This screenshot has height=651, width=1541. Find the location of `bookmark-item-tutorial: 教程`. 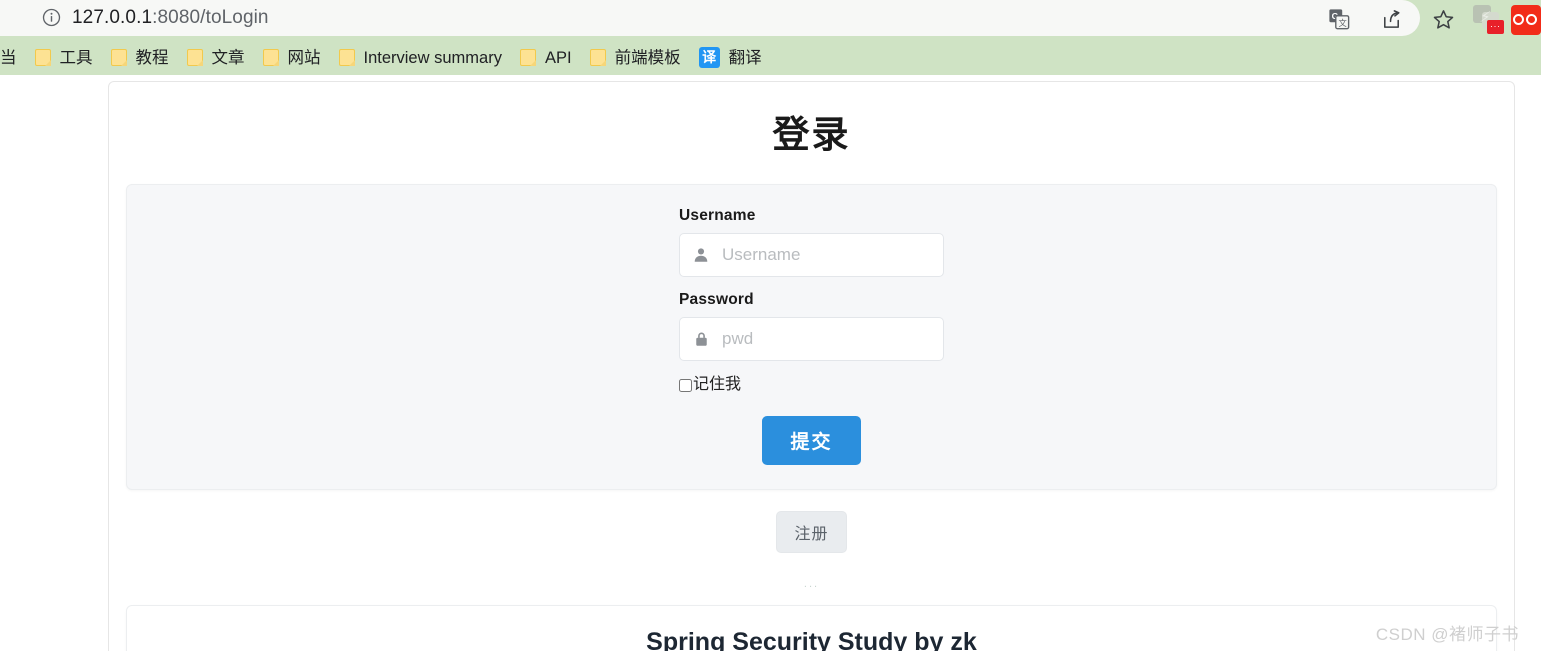

bookmark-item-tutorial: 教程 is located at coordinates (140, 58).